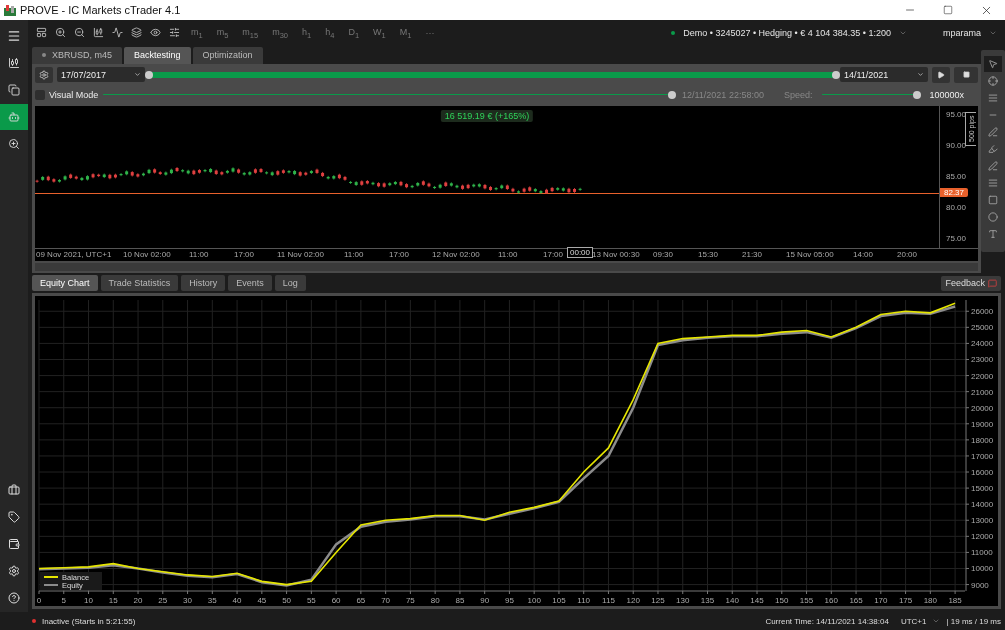  Describe the element at coordinates (913, 621) in the screenshot. I see `timezone-selector: UTC+1` at that location.